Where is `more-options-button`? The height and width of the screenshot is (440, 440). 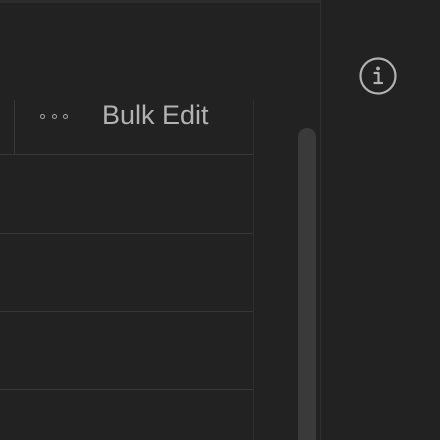
more-options-button is located at coordinates (54, 116).